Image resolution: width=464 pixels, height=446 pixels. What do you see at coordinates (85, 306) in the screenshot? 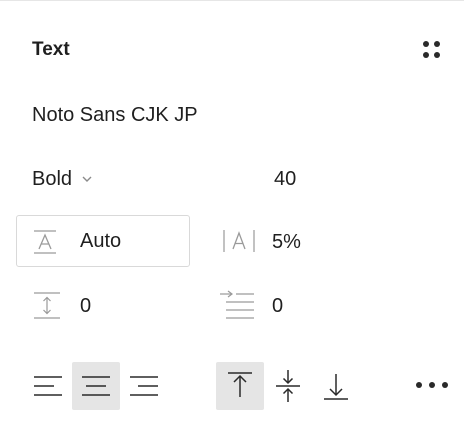
I see `paragraph-spacing-input: 0` at bounding box center [85, 306].